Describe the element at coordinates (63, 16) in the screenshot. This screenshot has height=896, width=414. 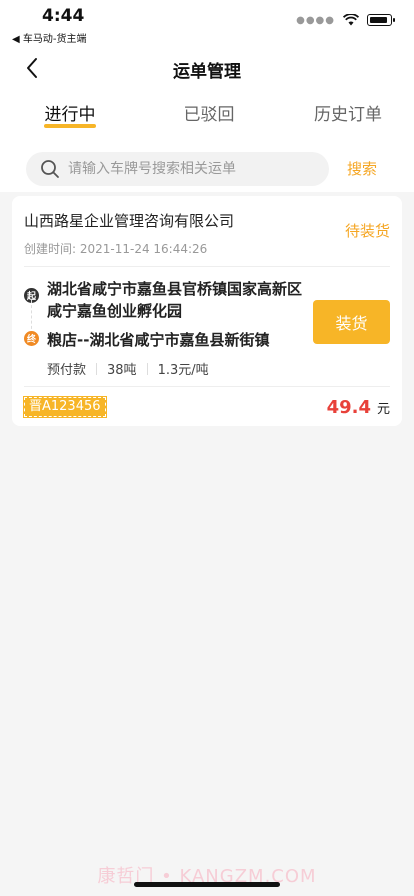
I see `status-time: 4:44` at that location.